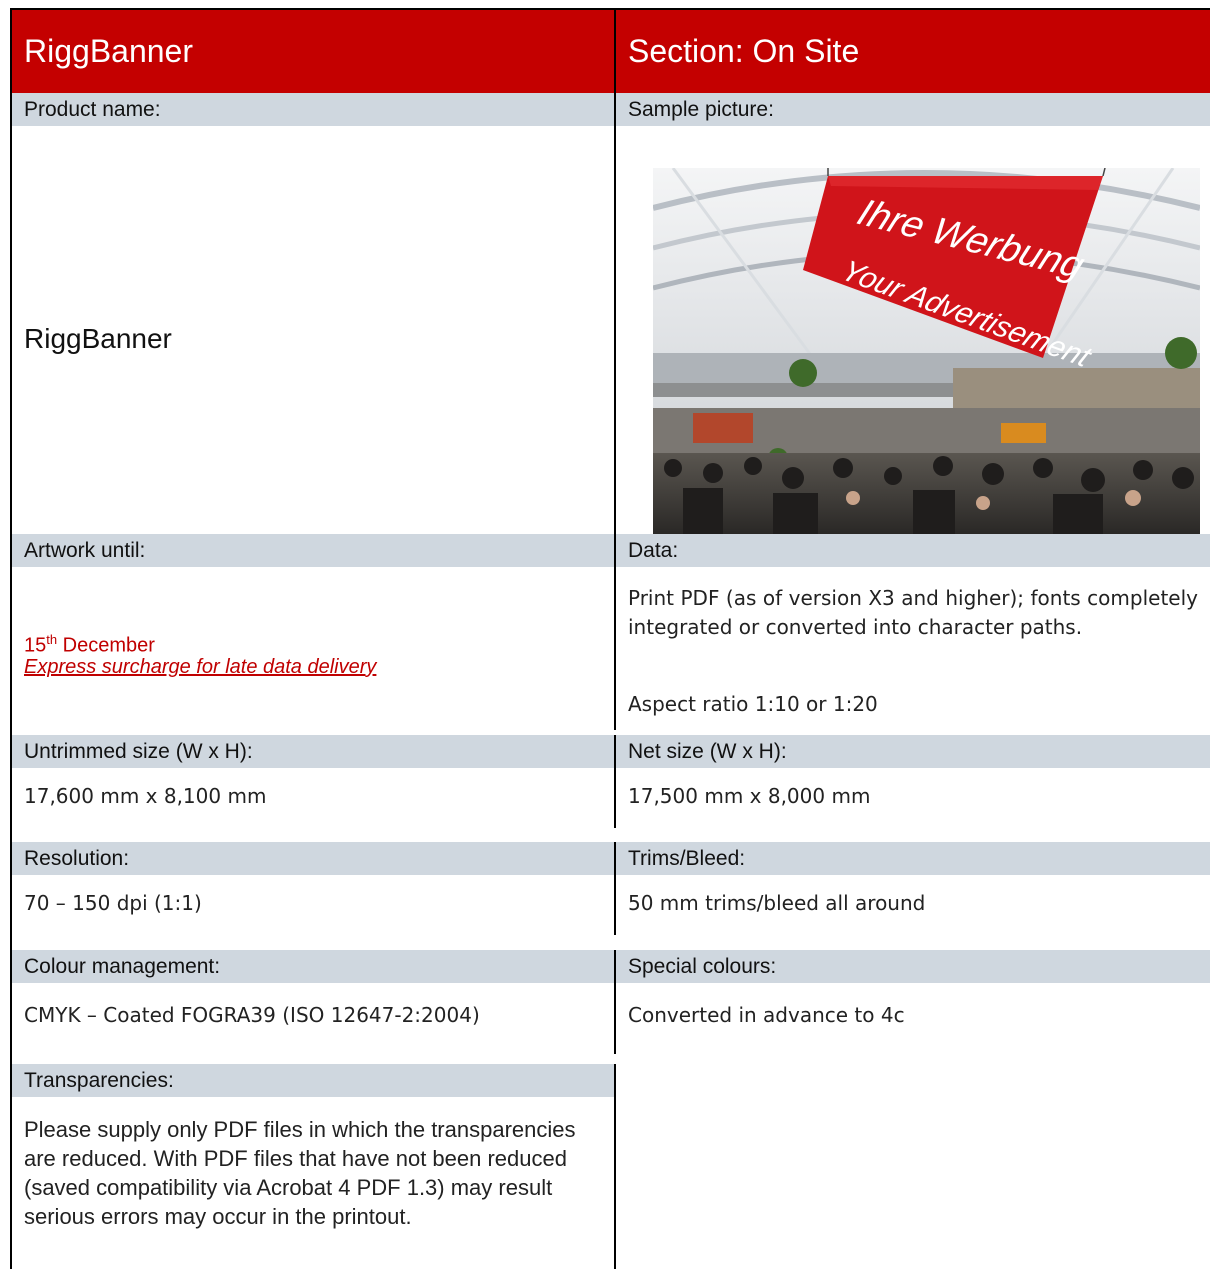 This screenshot has width=1210, height=1269. I want to click on data-aspect-ratio: Aspect ratio 1:10 or 1:20, so click(753, 704).